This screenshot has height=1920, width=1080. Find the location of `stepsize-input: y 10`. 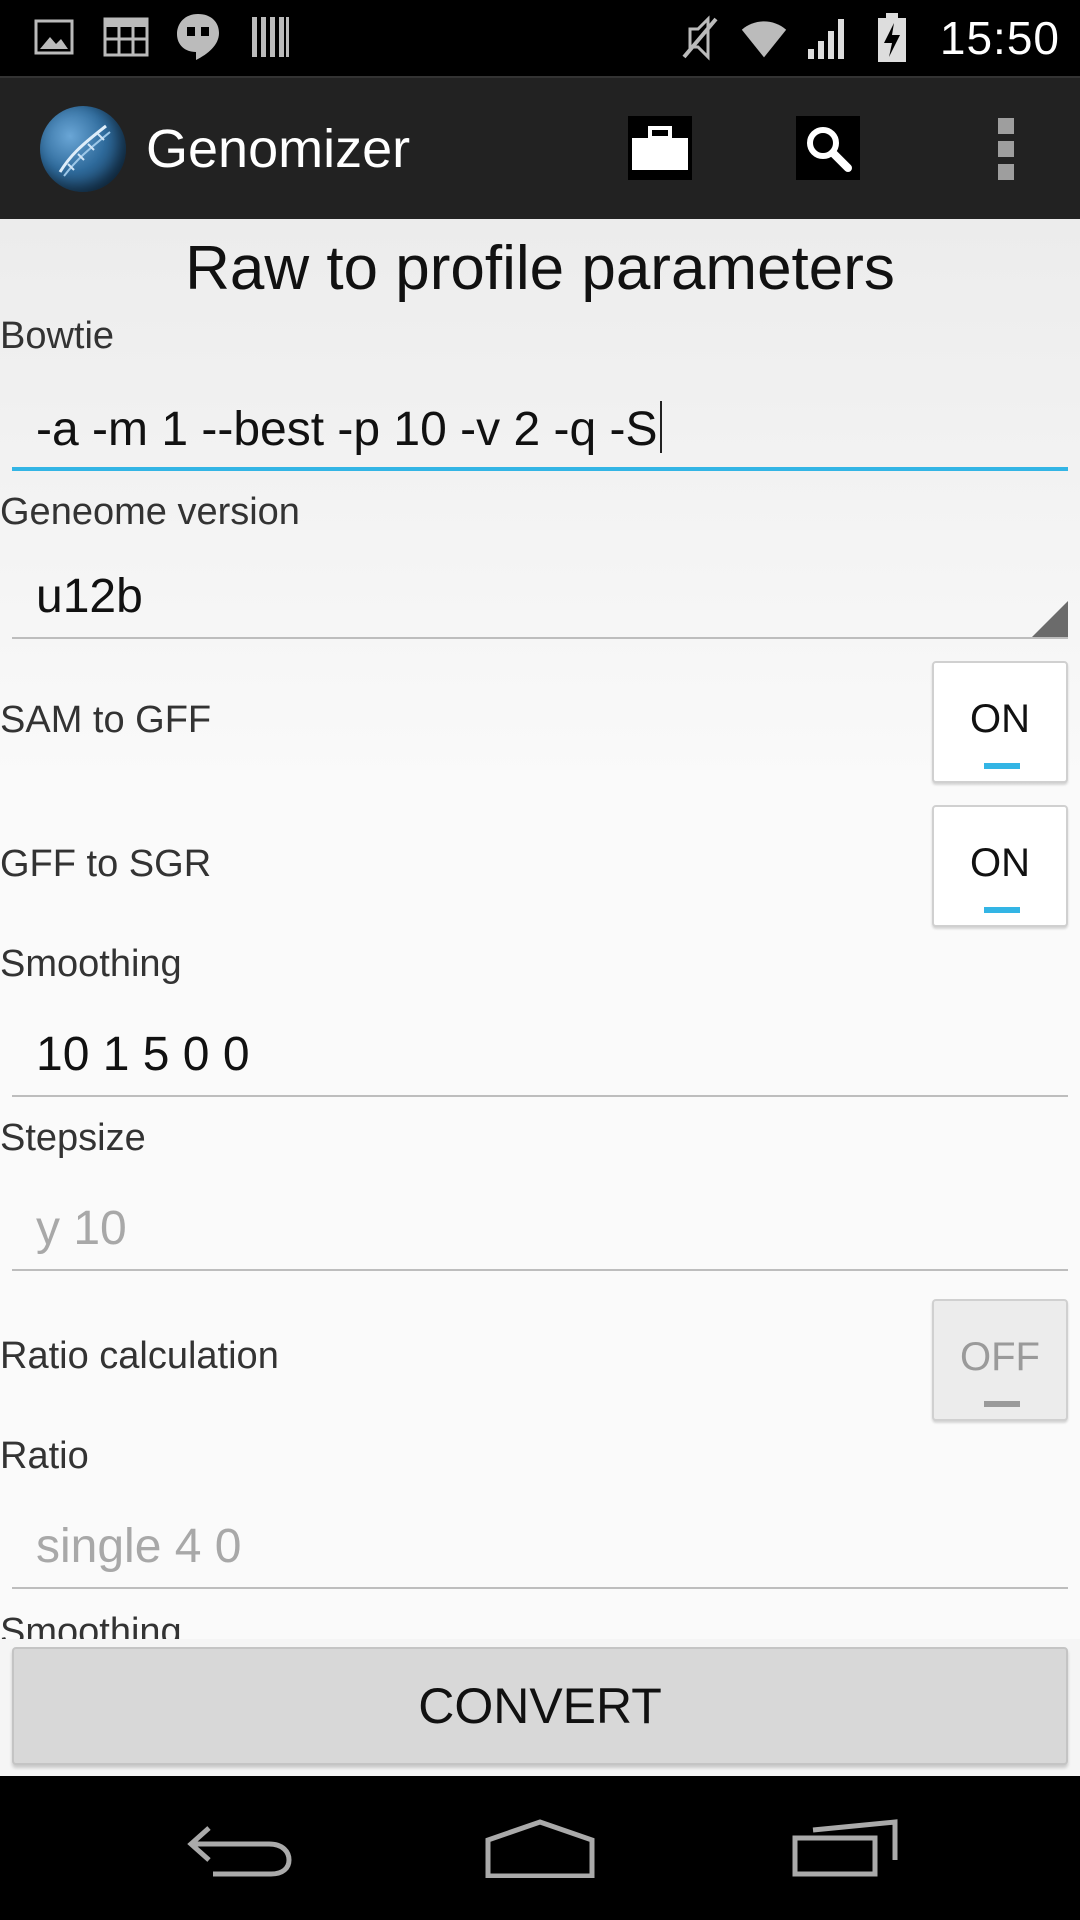

stepsize-input: y 10 is located at coordinates (540, 1232).